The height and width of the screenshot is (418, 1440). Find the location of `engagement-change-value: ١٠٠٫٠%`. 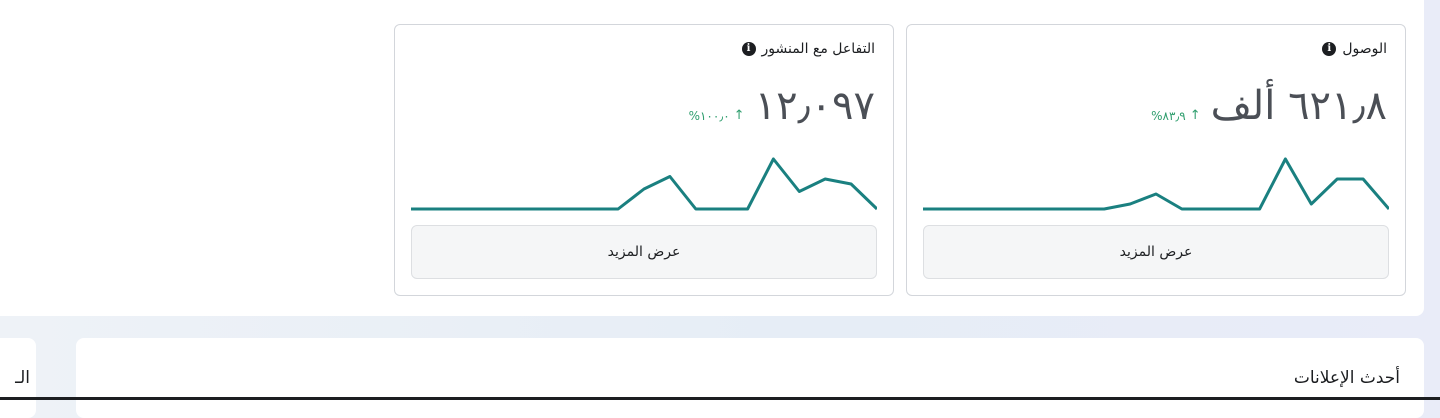

engagement-change-value: ١٠٠٫٠% is located at coordinates (709, 115).